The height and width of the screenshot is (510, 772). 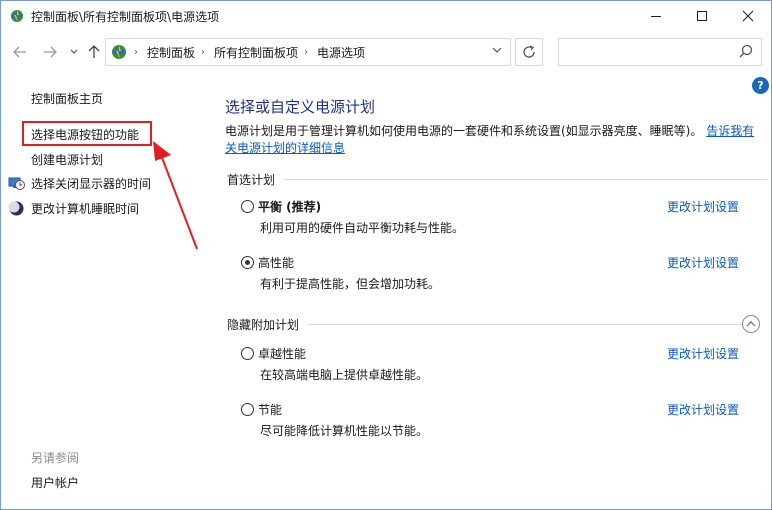 I want to click on radio-balanced, so click(x=247, y=206).